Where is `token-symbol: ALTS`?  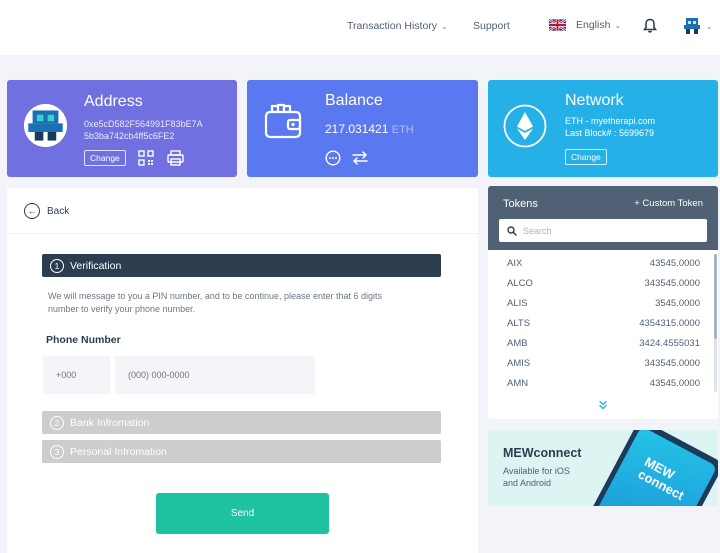
token-symbol: ALTS is located at coordinates (519, 323).